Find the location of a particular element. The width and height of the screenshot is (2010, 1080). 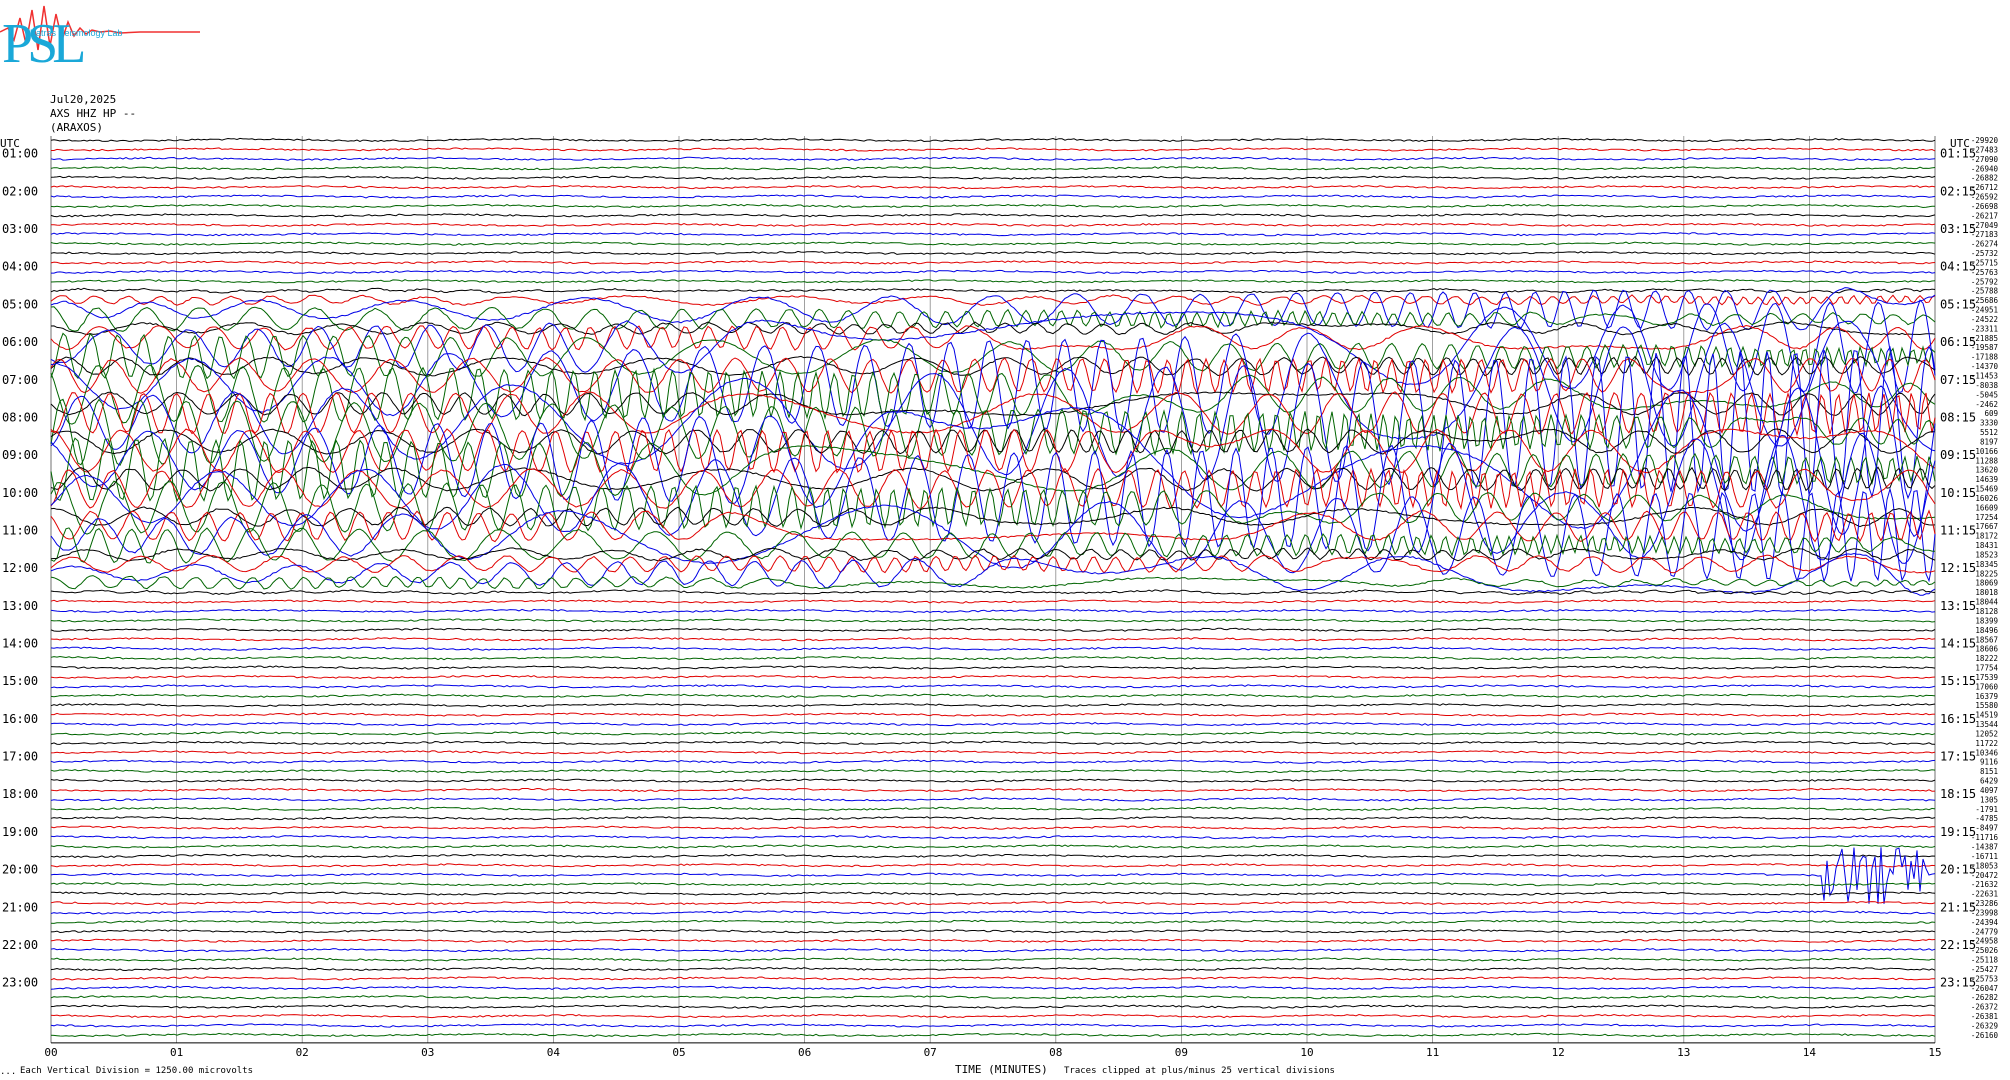

hour-label-right: 10:15 is located at coordinates (1958, 493).